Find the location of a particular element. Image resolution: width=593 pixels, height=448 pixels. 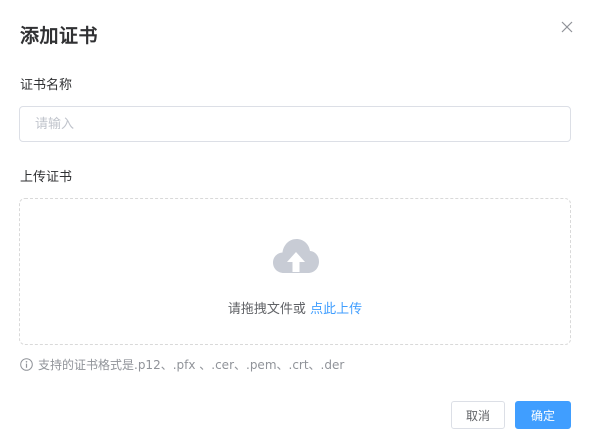

certificate-name-label: 证书名称 is located at coordinates (46, 85).